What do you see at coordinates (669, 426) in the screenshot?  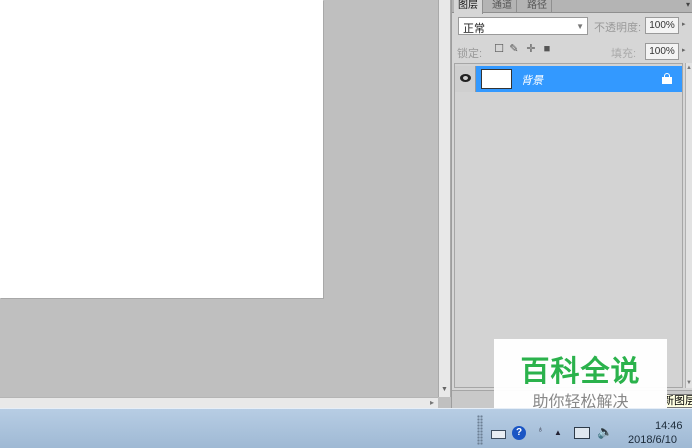 I see `clock-time: 14:46` at bounding box center [669, 426].